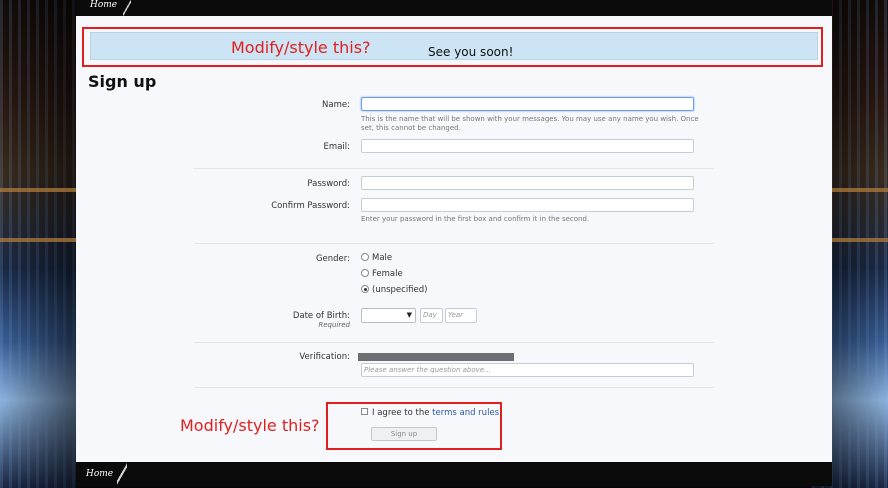 This screenshot has width=888, height=488. Describe the element at coordinates (122, 81) in the screenshot. I see `page-title: Sign up` at that location.